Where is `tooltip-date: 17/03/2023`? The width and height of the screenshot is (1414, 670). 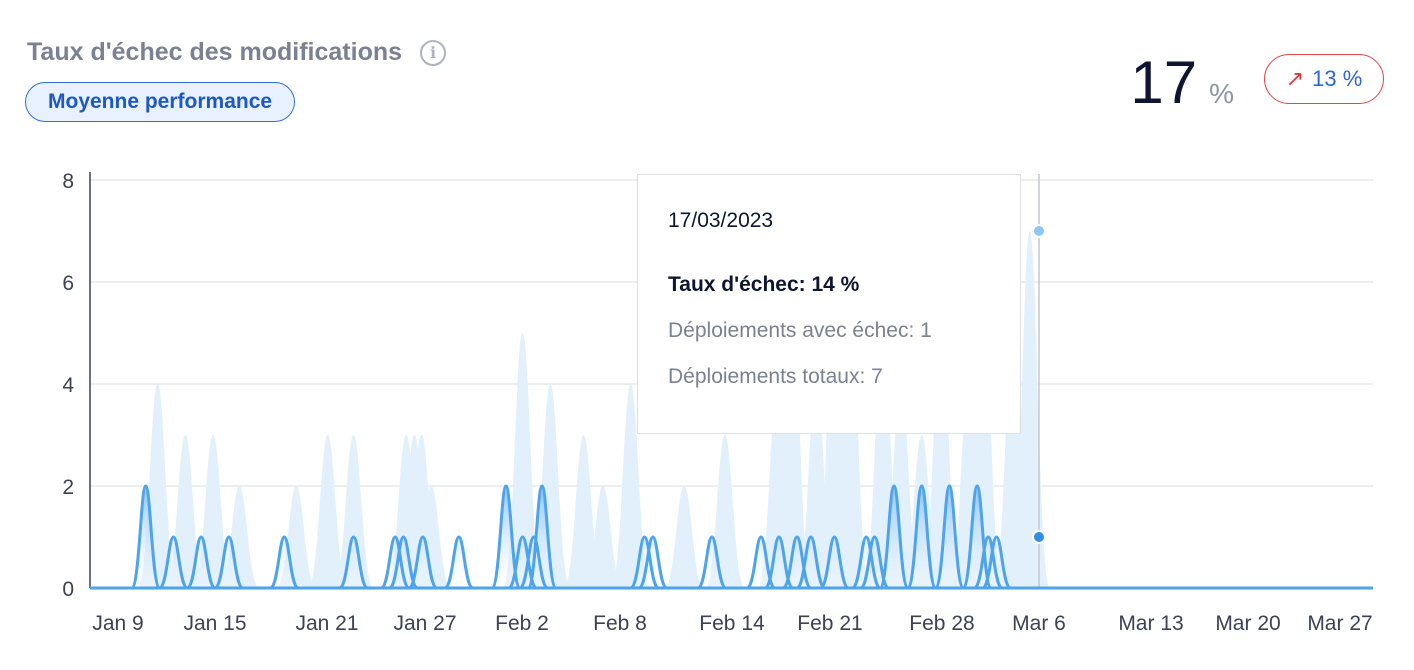 tooltip-date: 17/03/2023 is located at coordinates (721, 220).